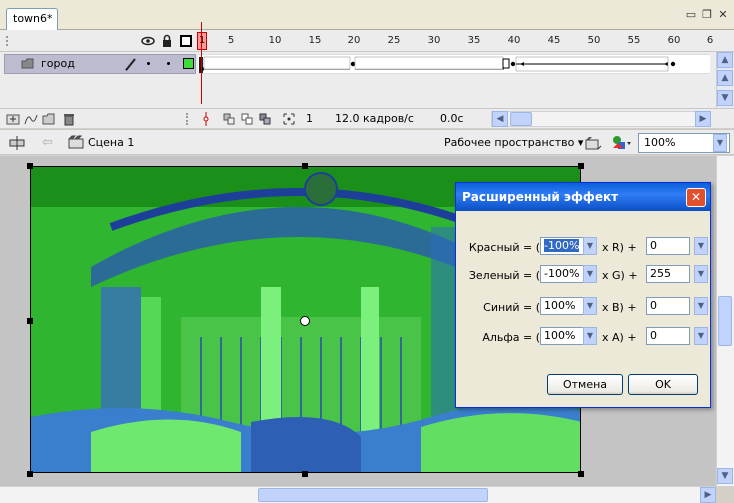 The height and width of the screenshot is (503, 734). Describe the element at coordinates (621, 143) in the screenshot. I see `edit-symbols-icon` at that location.